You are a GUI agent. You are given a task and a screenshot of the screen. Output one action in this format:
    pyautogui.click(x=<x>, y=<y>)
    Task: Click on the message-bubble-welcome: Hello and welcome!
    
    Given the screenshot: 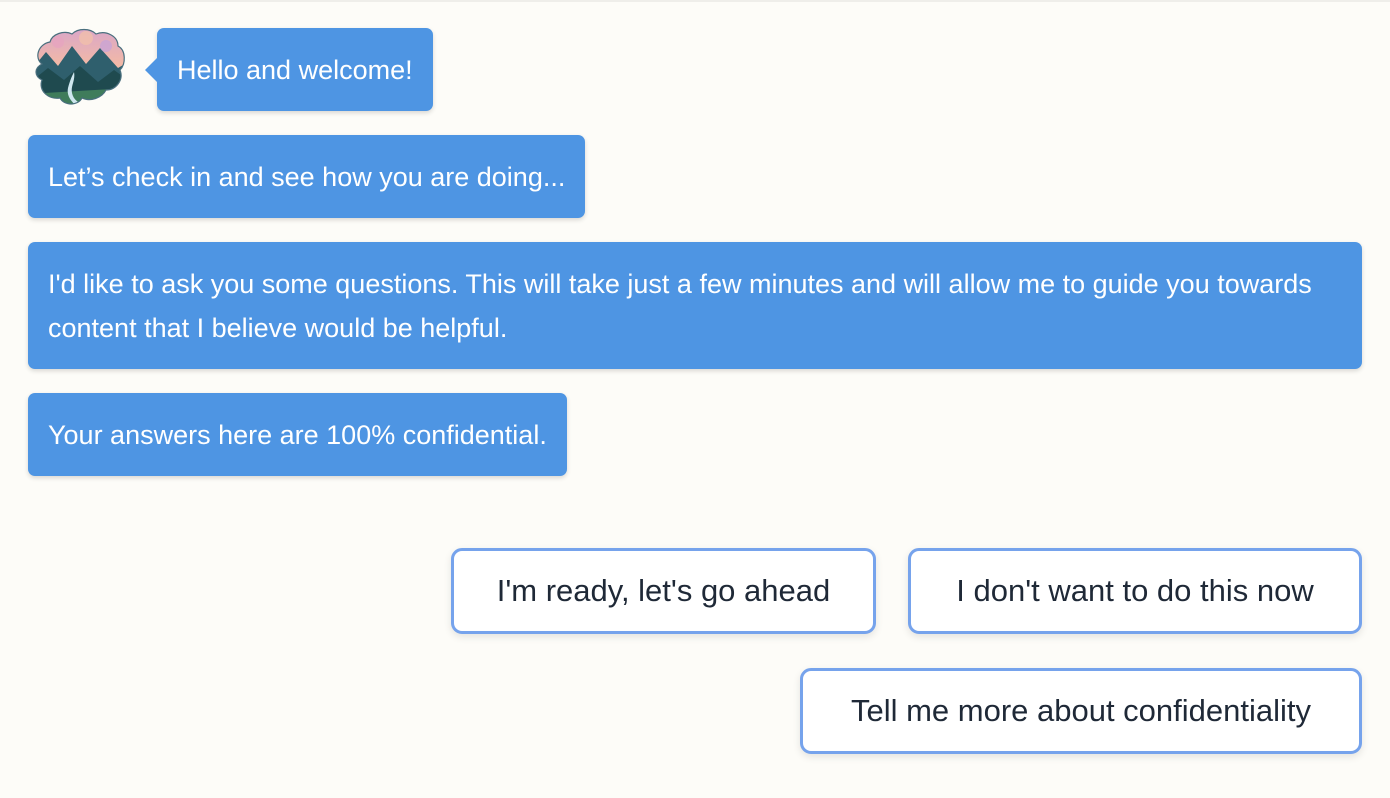 What is the action you would take?
    pyautogui.click(x=289, y=69)
    